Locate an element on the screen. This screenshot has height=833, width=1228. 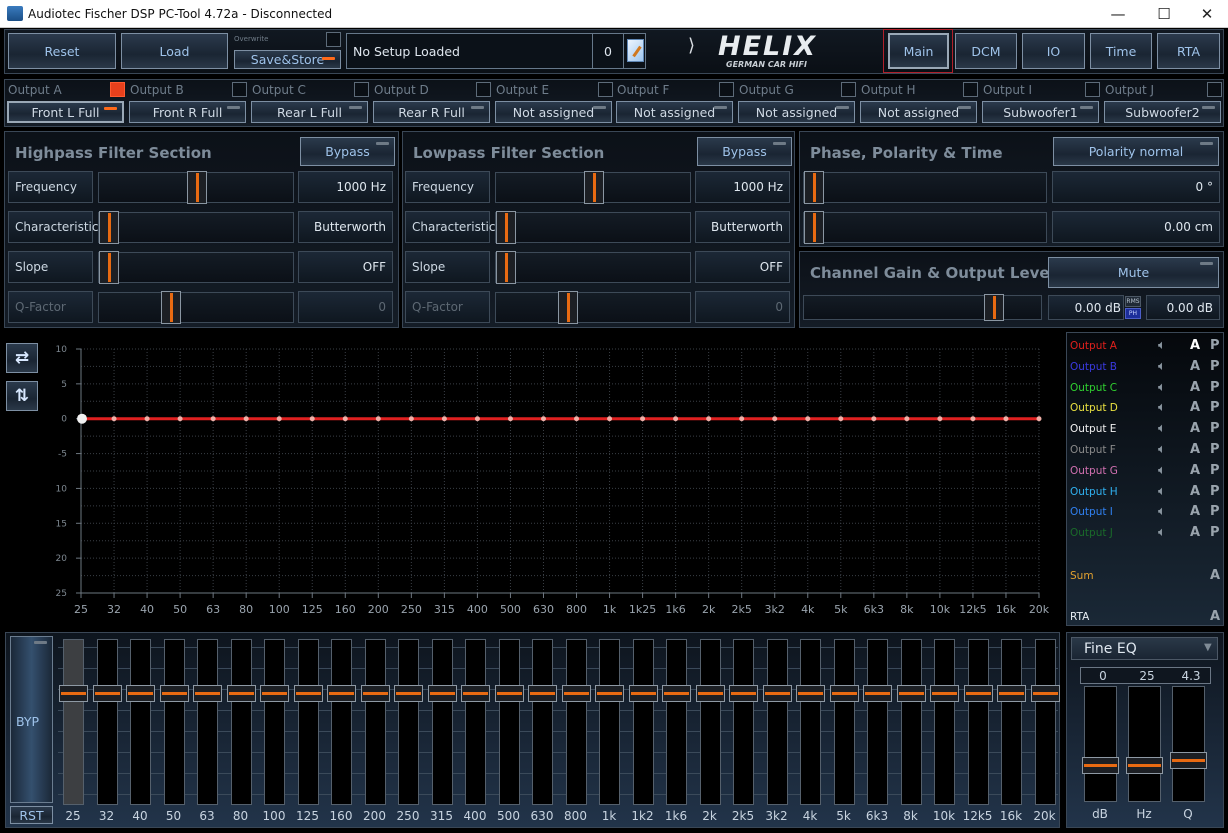
gain-slider is located at coordinates (922, 307).